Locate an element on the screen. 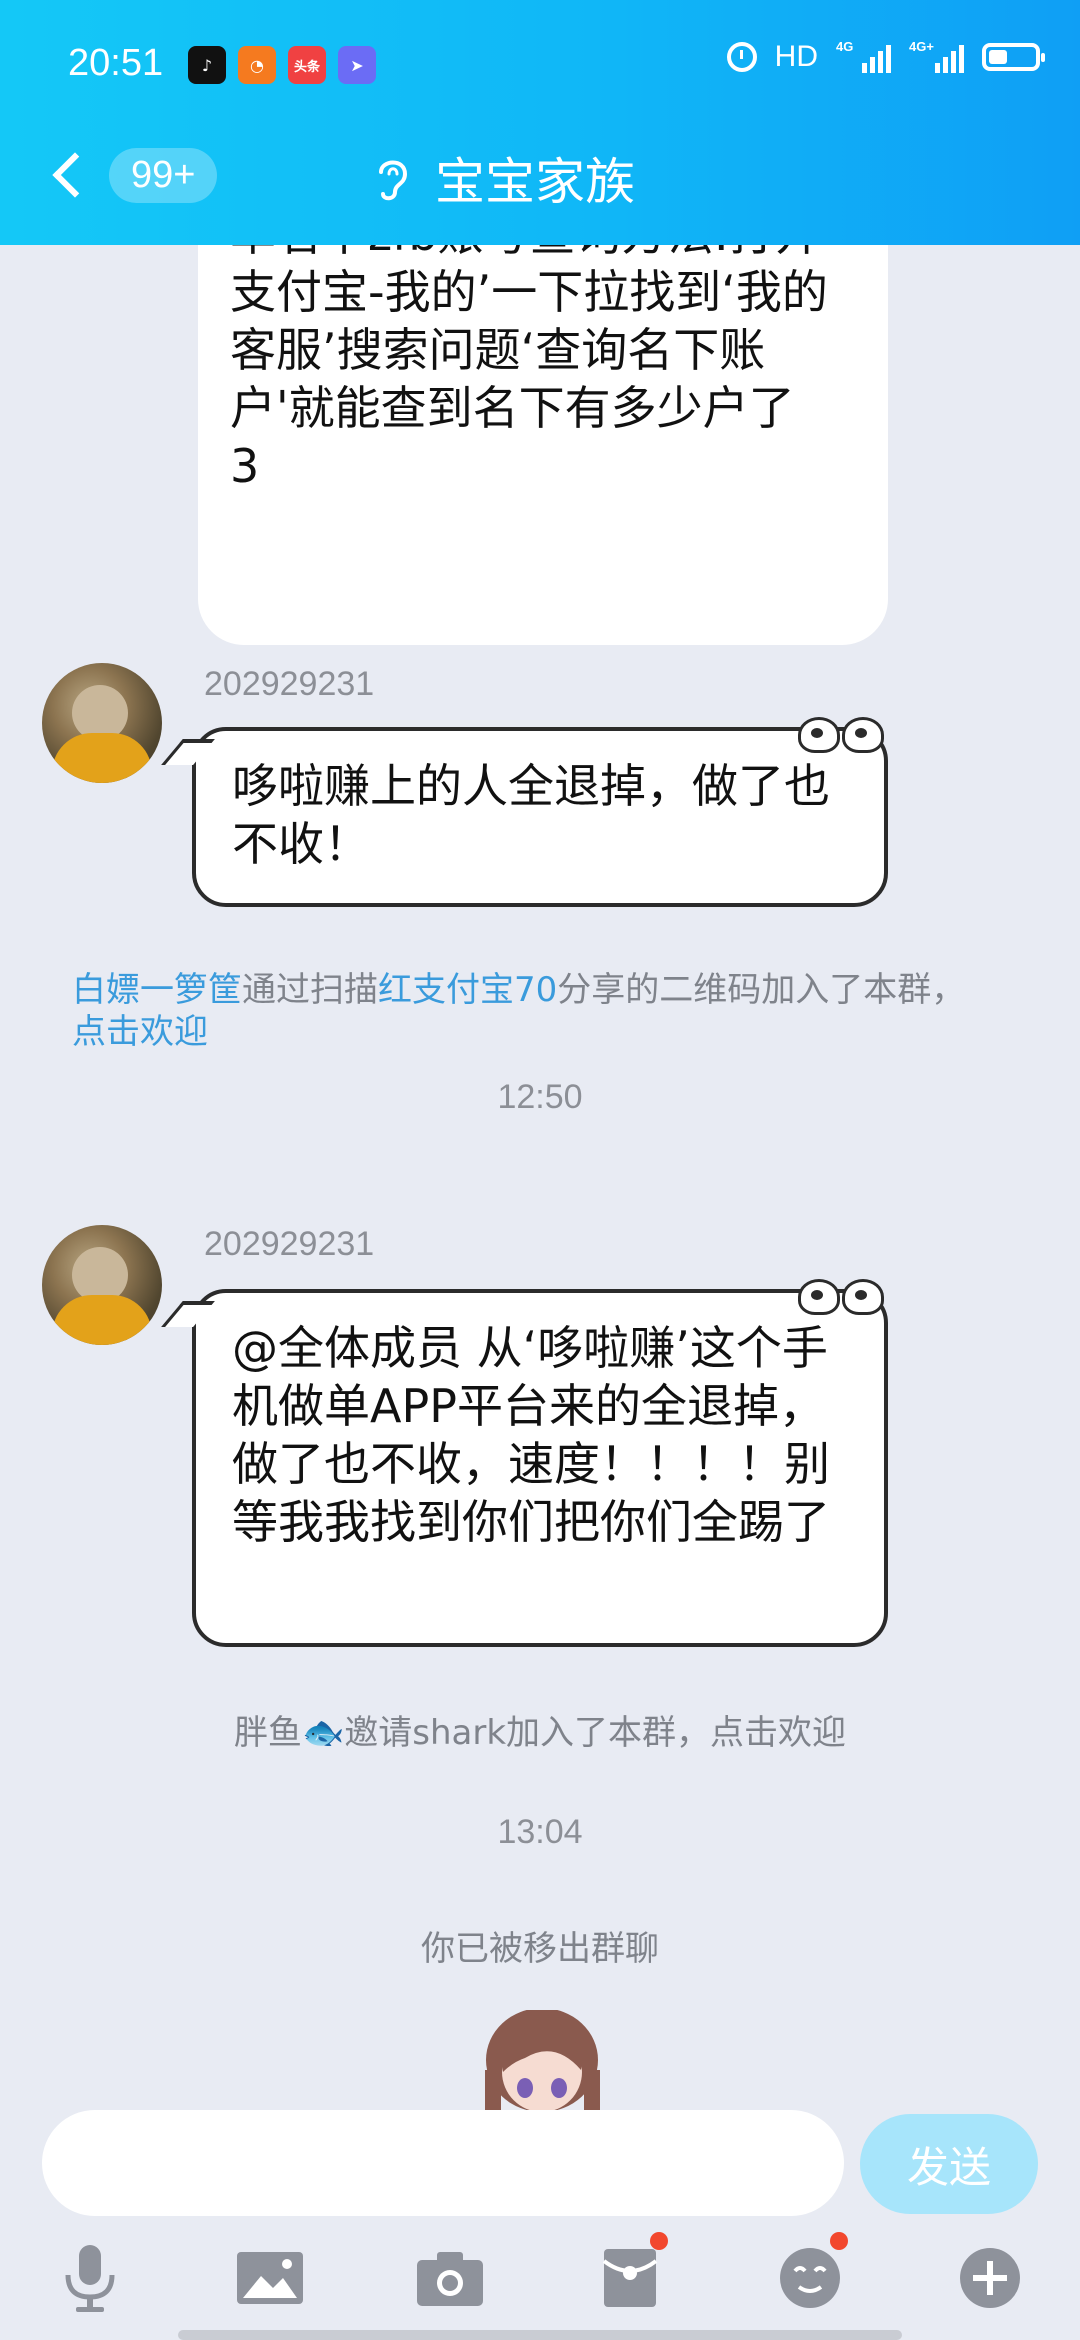 This screenshot has height=2340, width=1080. input-area: 发送 is located at coordinates (540, 2225).